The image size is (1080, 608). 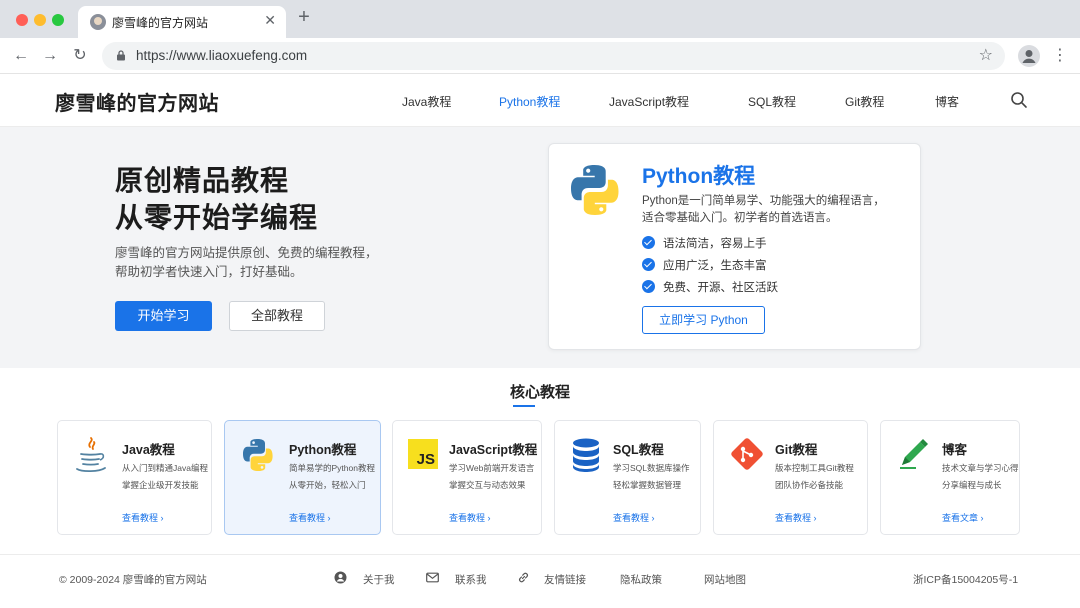 What do you see at coordinates (426, 101) in the screenshot?
I see `nav-java: Java教程` at bounding box center [426, 101].